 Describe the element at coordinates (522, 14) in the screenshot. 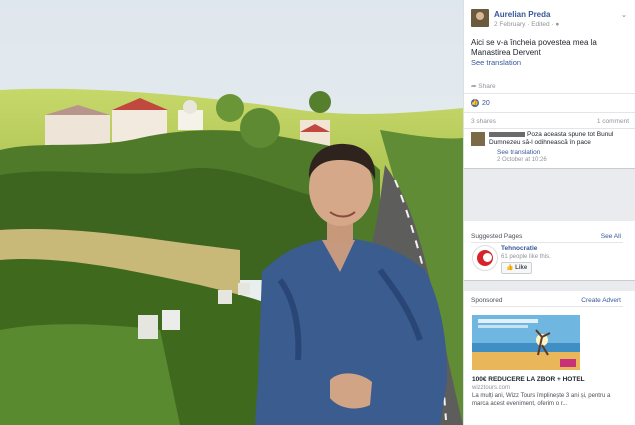

I see `author-name: Aurelian Preda` at that location.